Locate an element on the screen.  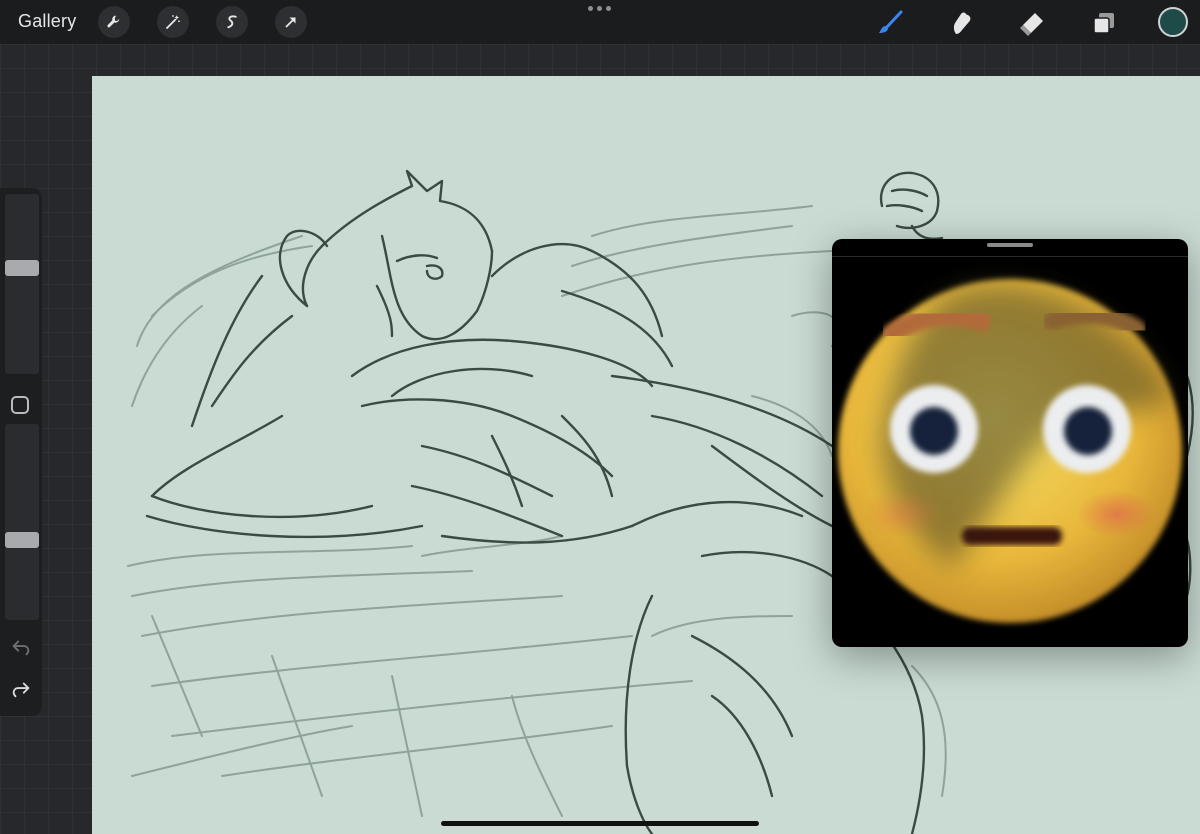
transform-button is located at coordinates (291, 22).